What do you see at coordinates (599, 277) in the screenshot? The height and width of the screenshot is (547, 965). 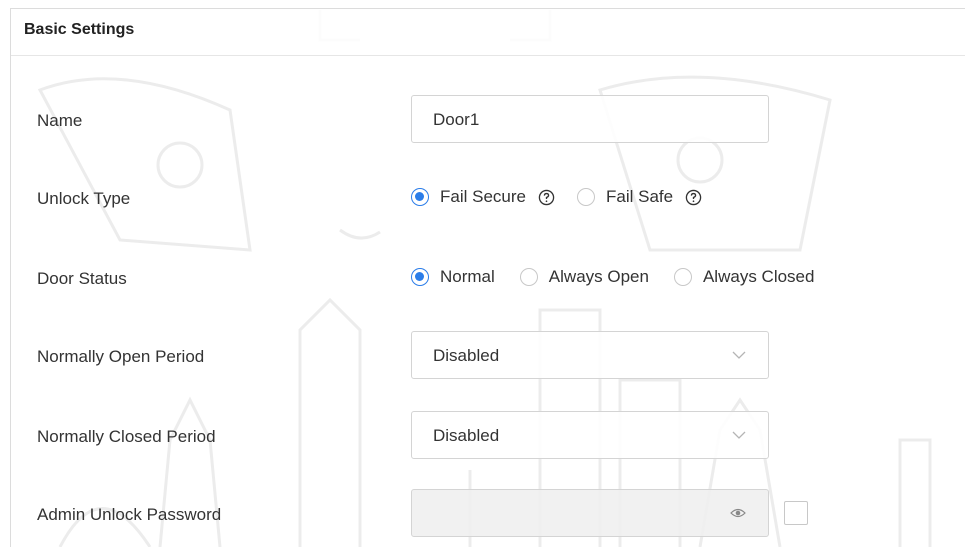 I see `always-open-label: Always Open` at bounding box center [599, 277].